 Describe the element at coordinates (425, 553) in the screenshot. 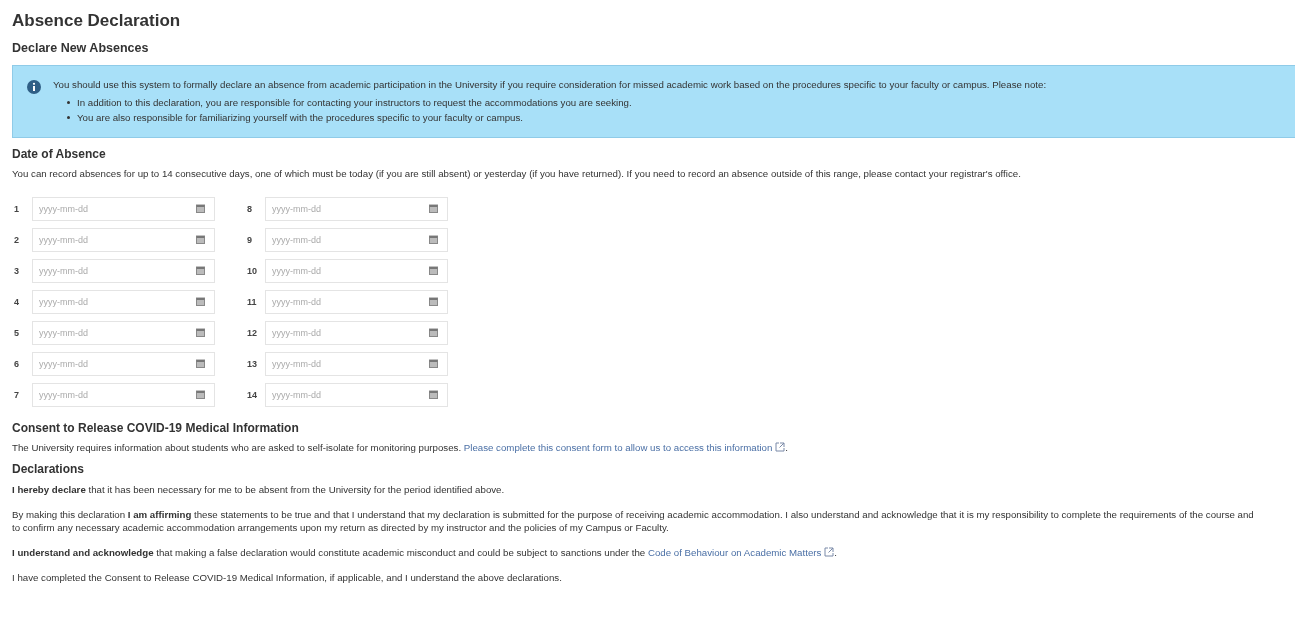

I see `declaration-text: I understand and acknowledge that making a false declaration would constitute academic misconduct and could be subject to sanctions under the Code of Behaviour on Academic Matters .` at that location.